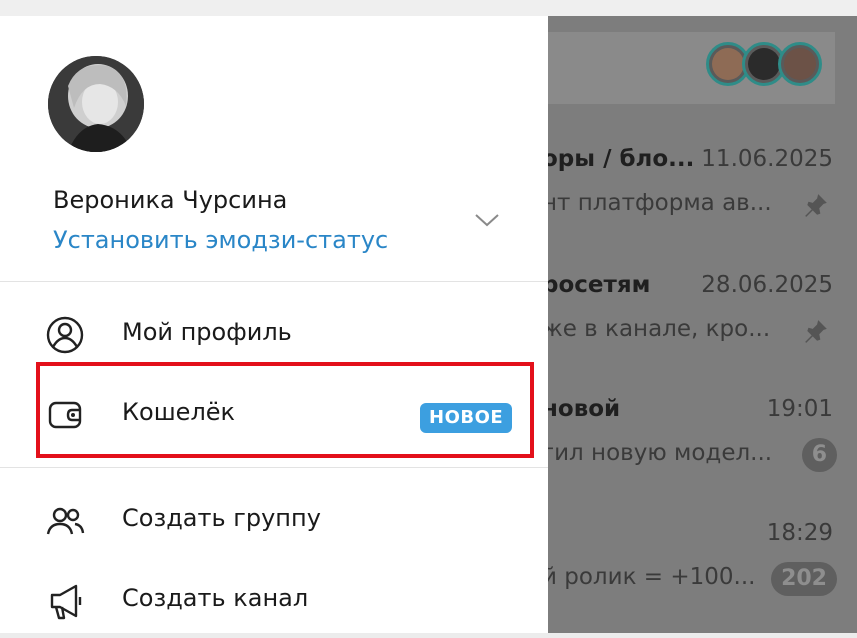  Describe the element at coordinates (799, 533) in the screenshot. I see `chat-date: 18:29` at that location.